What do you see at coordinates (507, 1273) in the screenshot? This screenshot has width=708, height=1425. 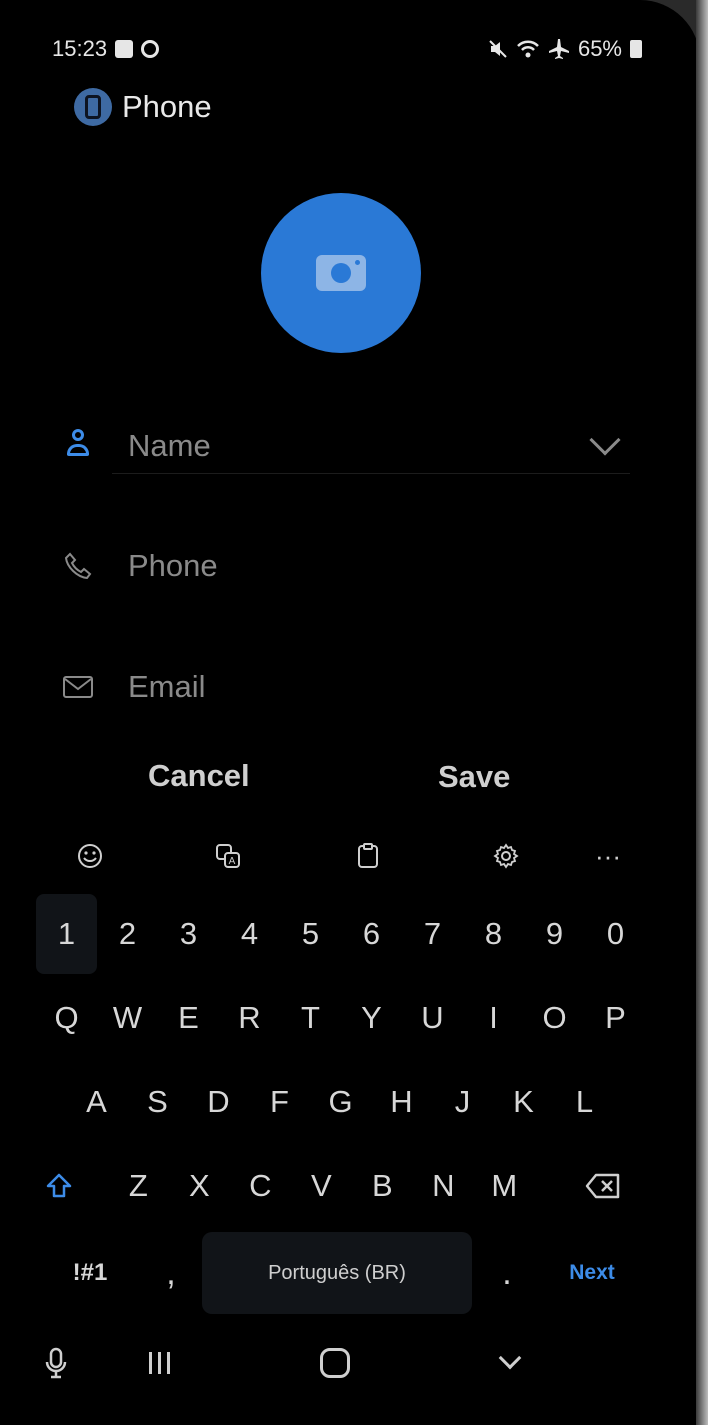 I see `period-key: .` at bounding box center [507, 1273].